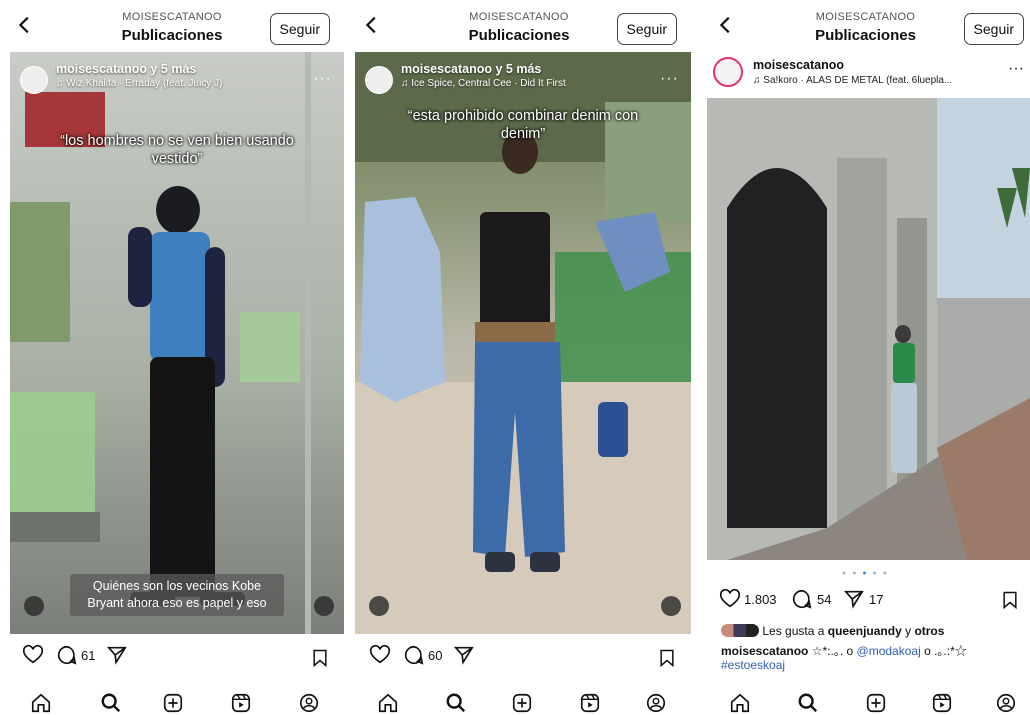  Describe the element at coordinates (945, 651) in the screenshot. I see `caption-tail: o .｡.:*☆` at that location.